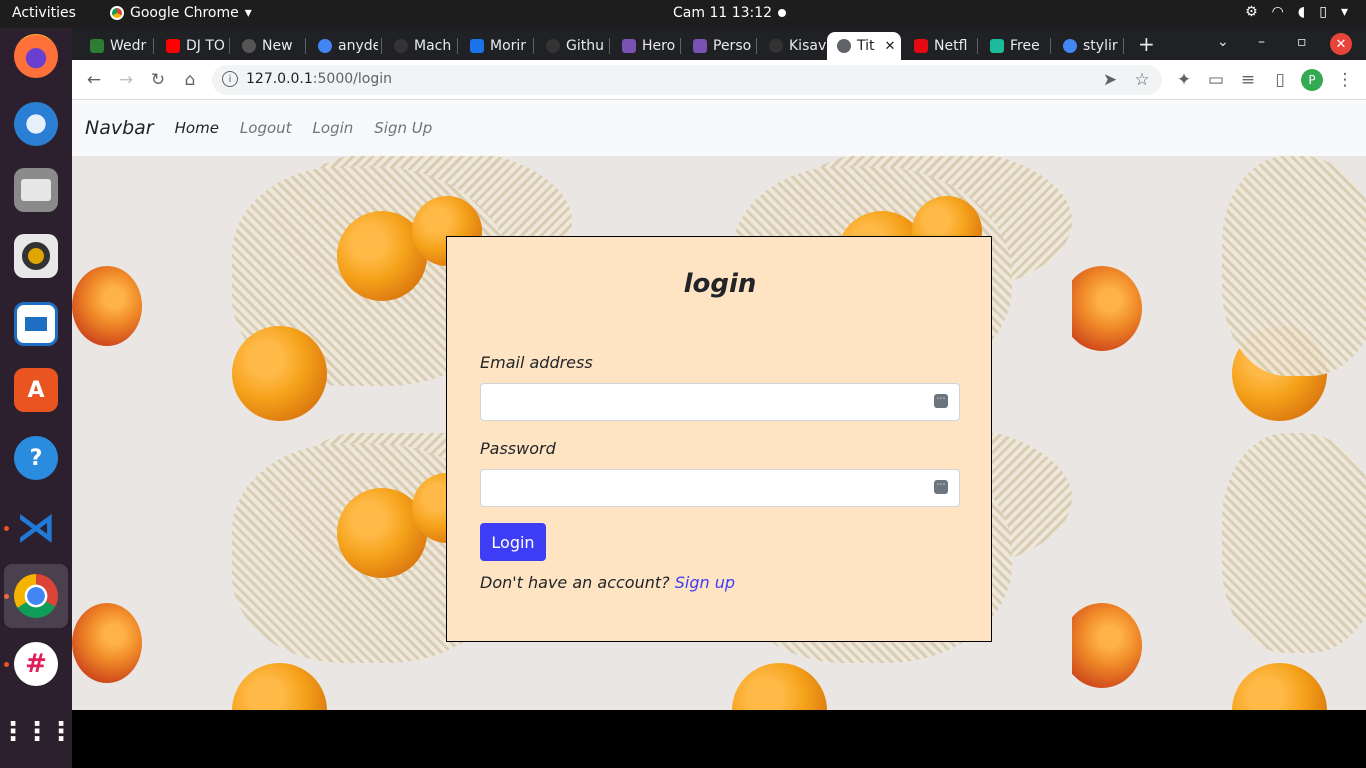 The height and width of the screenshot is (768, 1366). What do you see at coordinates (844, 46) in the screenshot?
I see `globe-icon` at bounding box center [844, 46].